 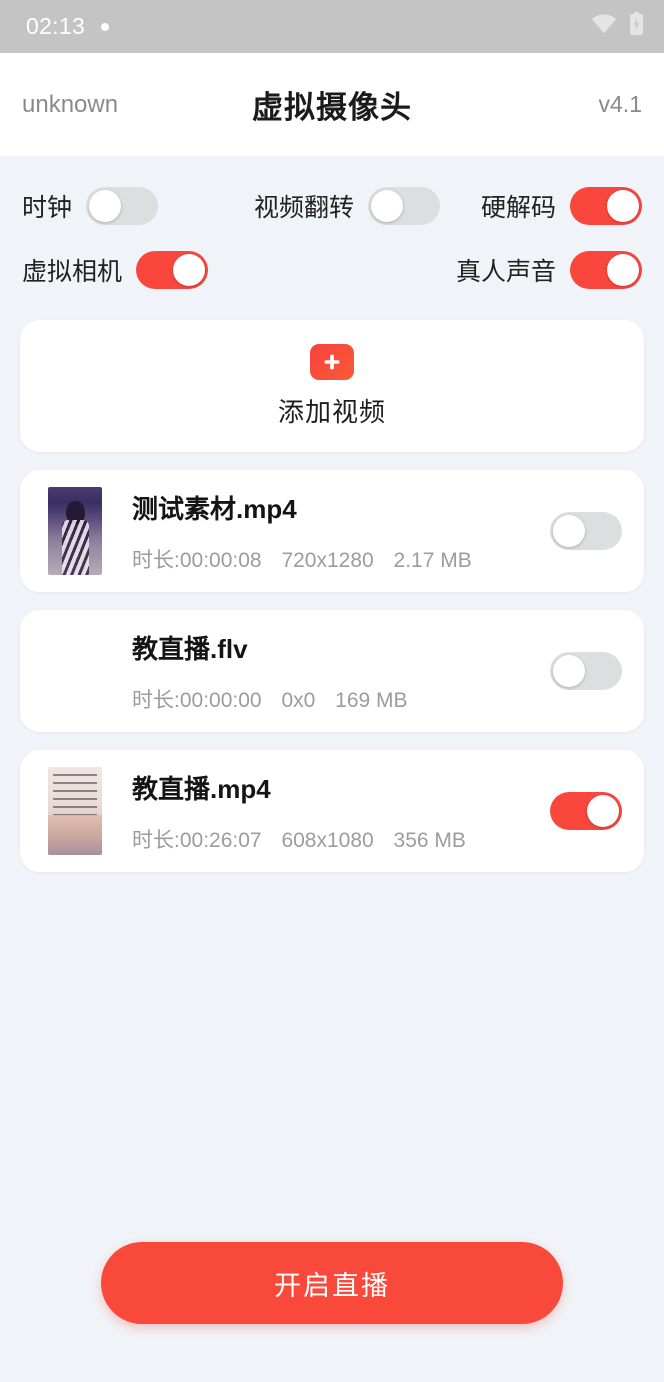 What do you see at coordinates (336, 671) in the screenshot?
I see `video-info: 教直播.flv 时长:00:00:00 0x0 169 MB` at bounding box center [336, 671].